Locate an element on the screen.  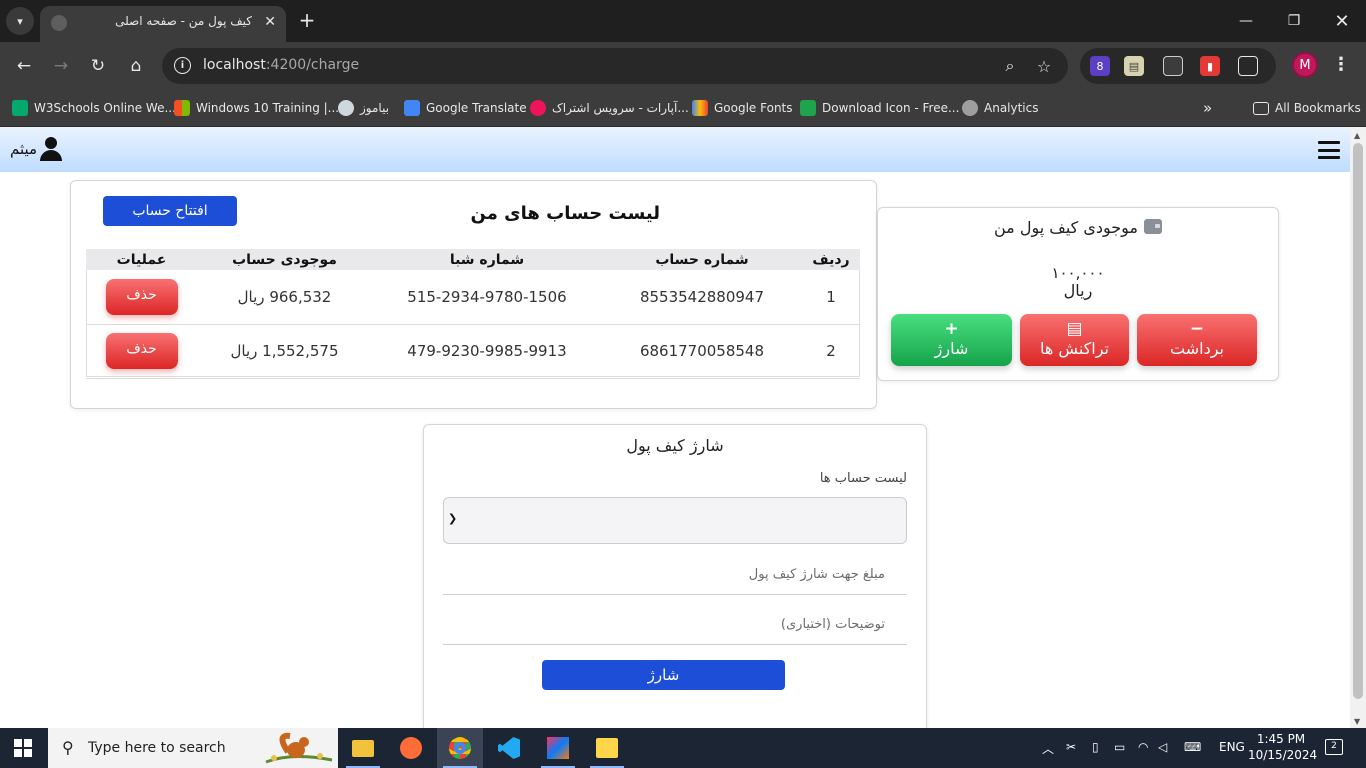
charge-amount-input is located at coordinates (675, 575).